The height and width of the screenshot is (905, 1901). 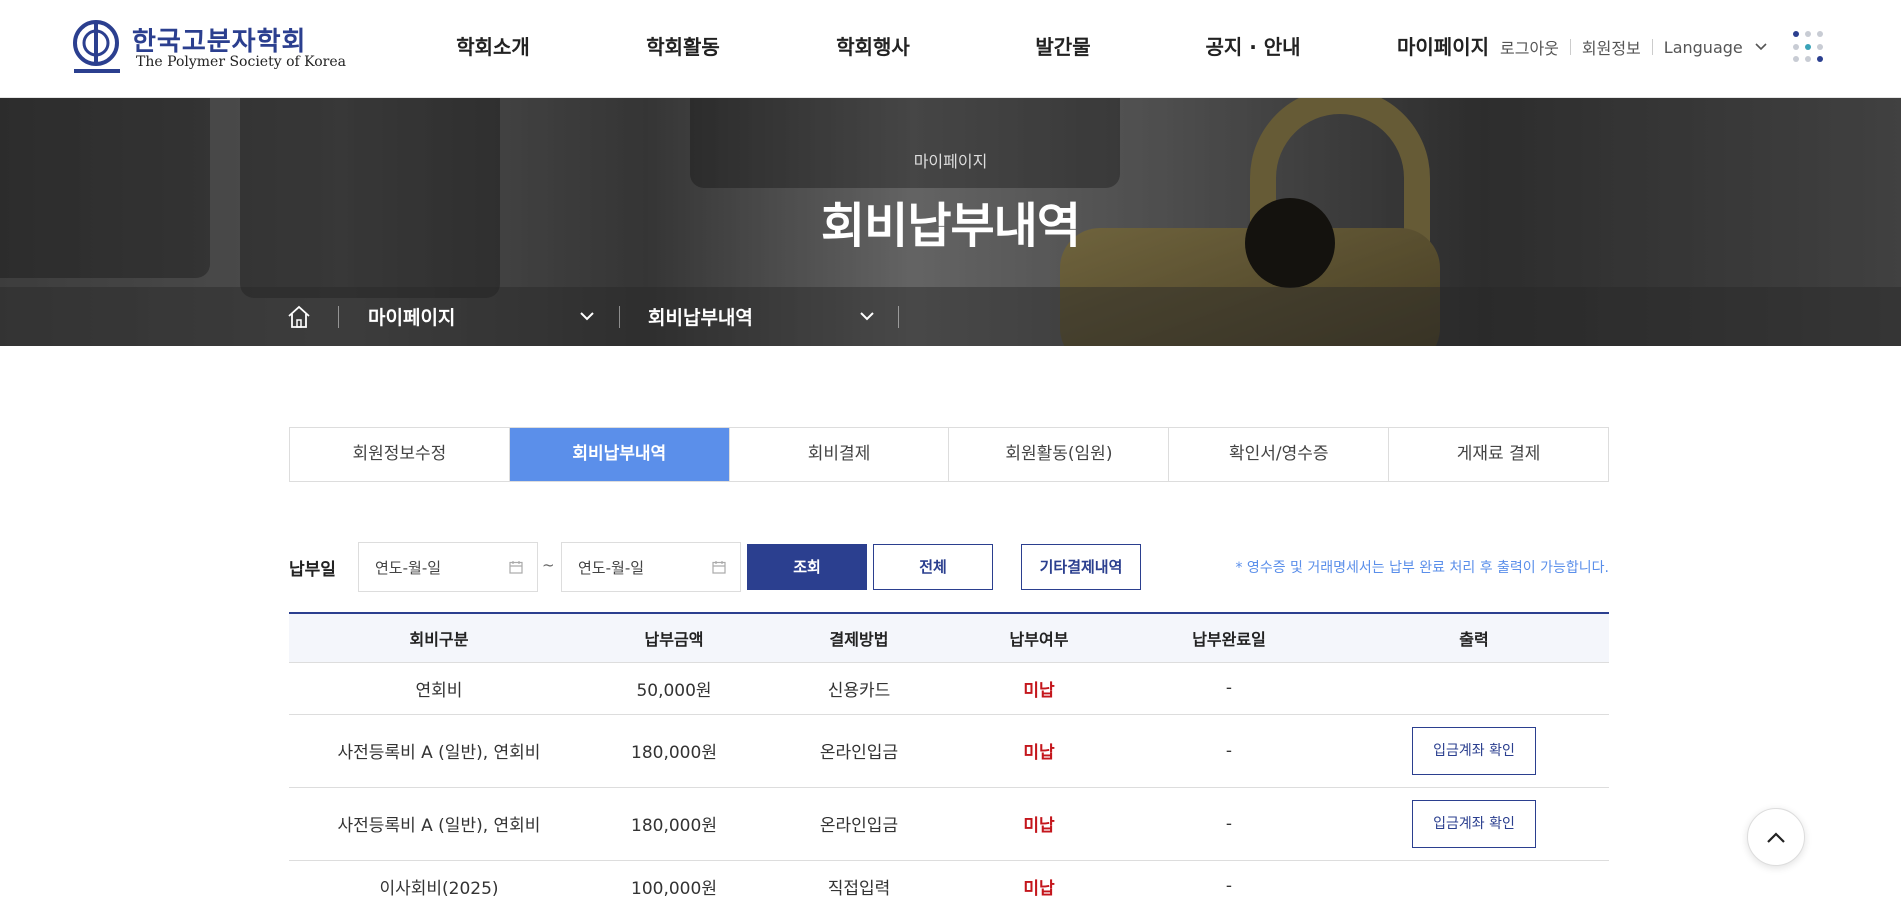 What do you see at coordinates (219, 42) in the screenshot?
I see `logo-title-kr: 한국고분자학회` at bounding box center [219, 42].